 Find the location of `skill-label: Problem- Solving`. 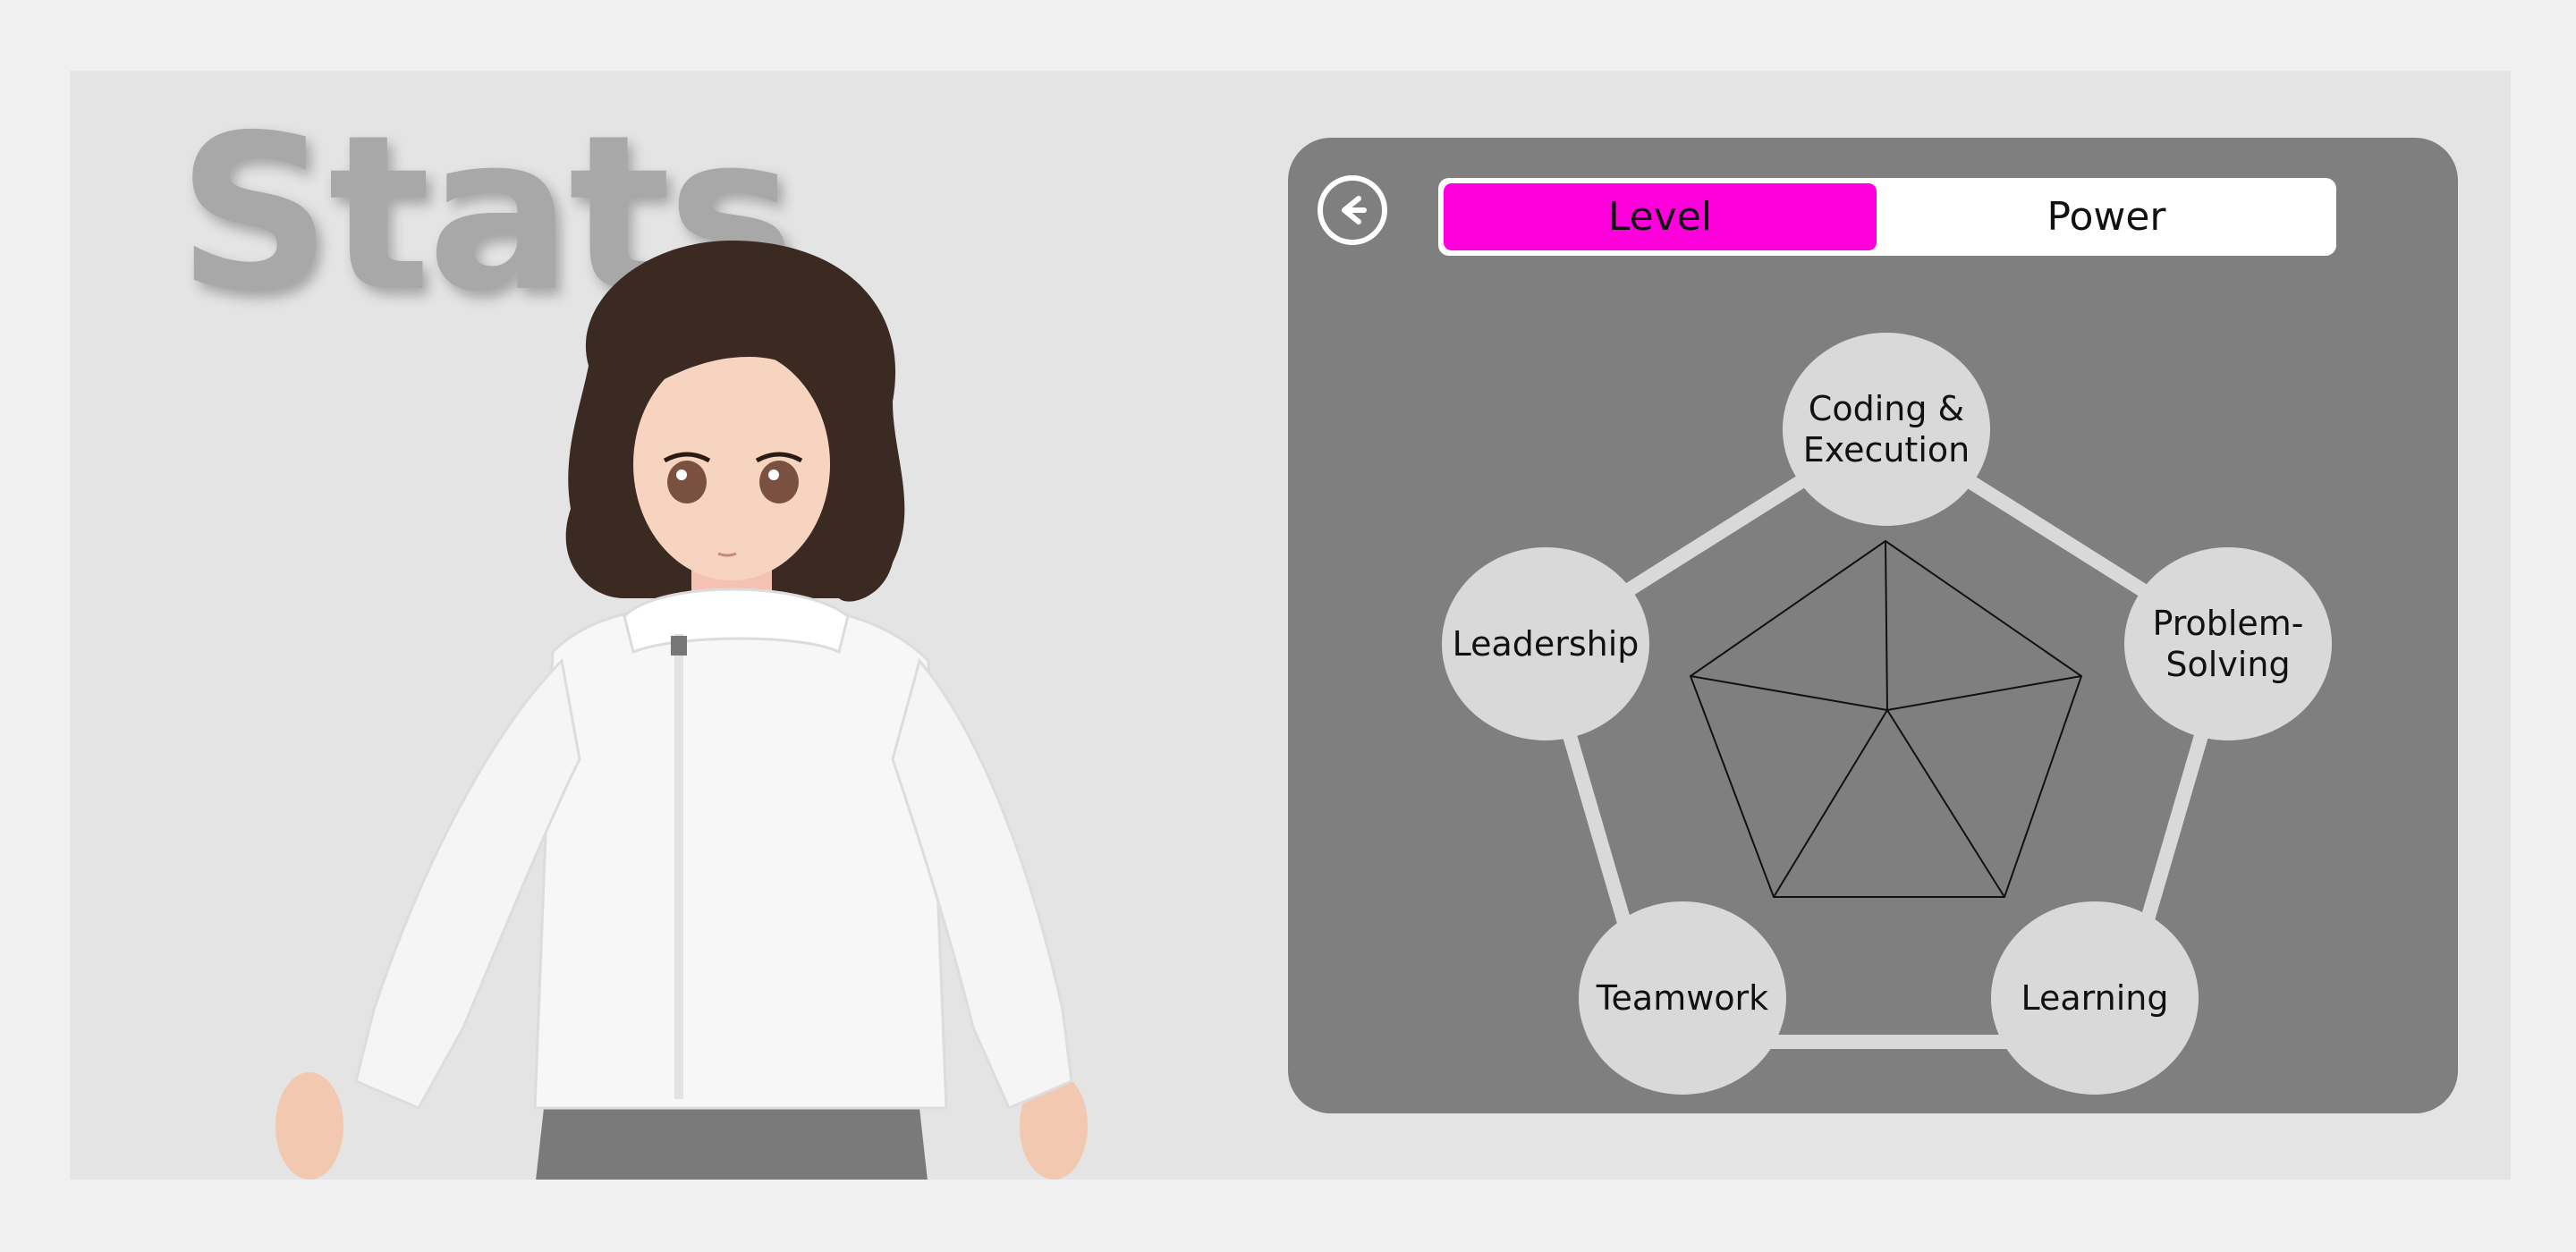

skill-label: Problem- Solving is located at coordinates (2228, 644).